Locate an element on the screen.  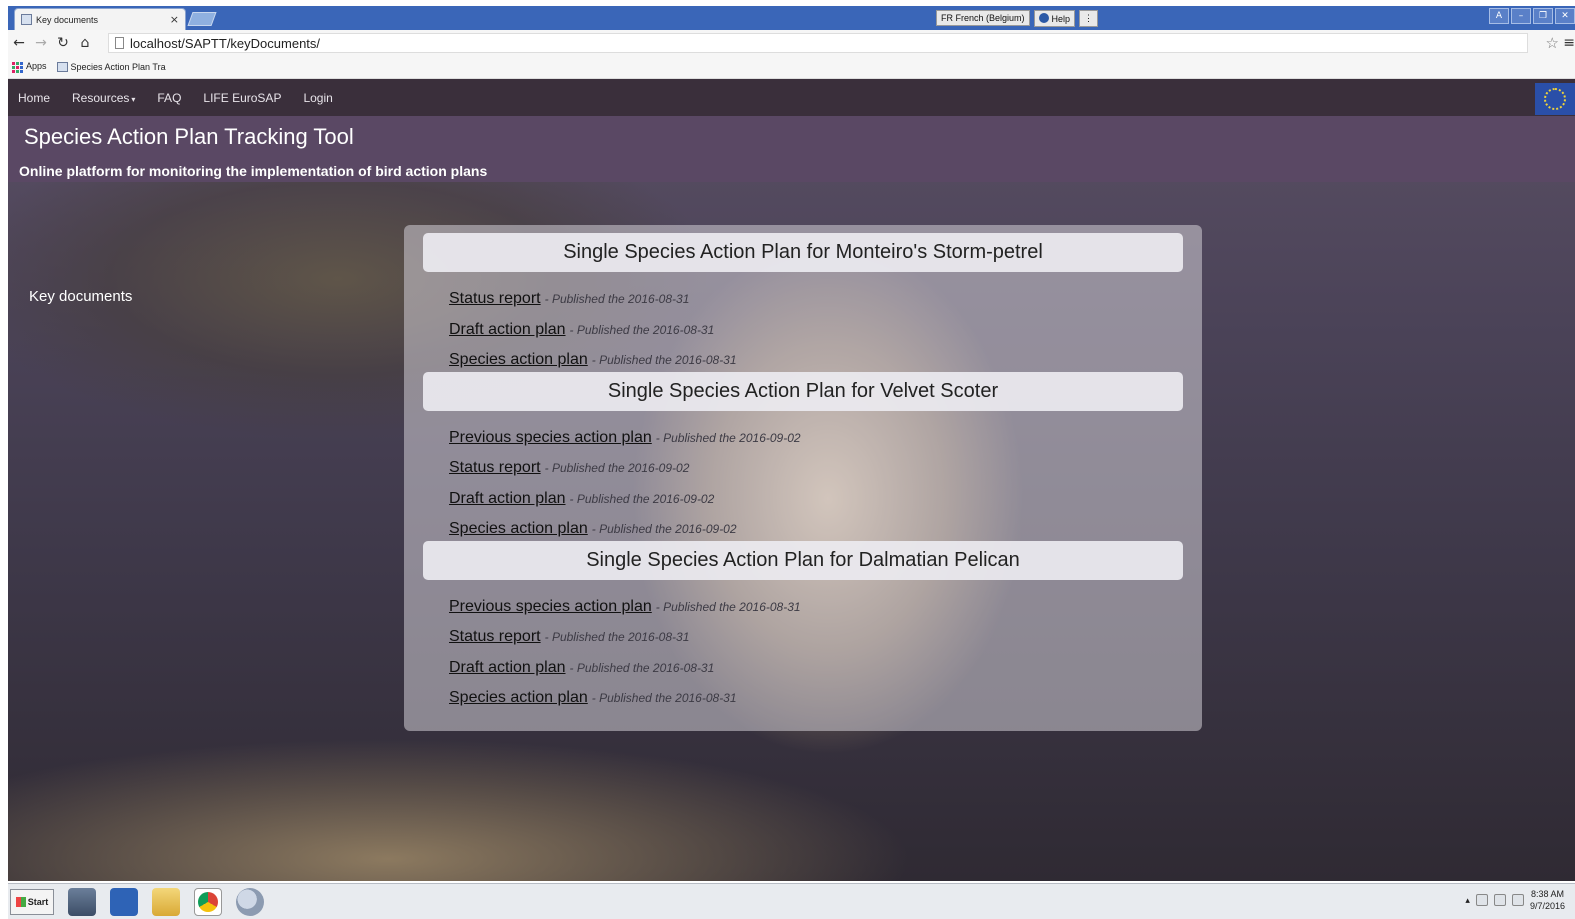
bookmarks-bar: Apps Species Action Plan Tra is located at coordinates (791, 67).